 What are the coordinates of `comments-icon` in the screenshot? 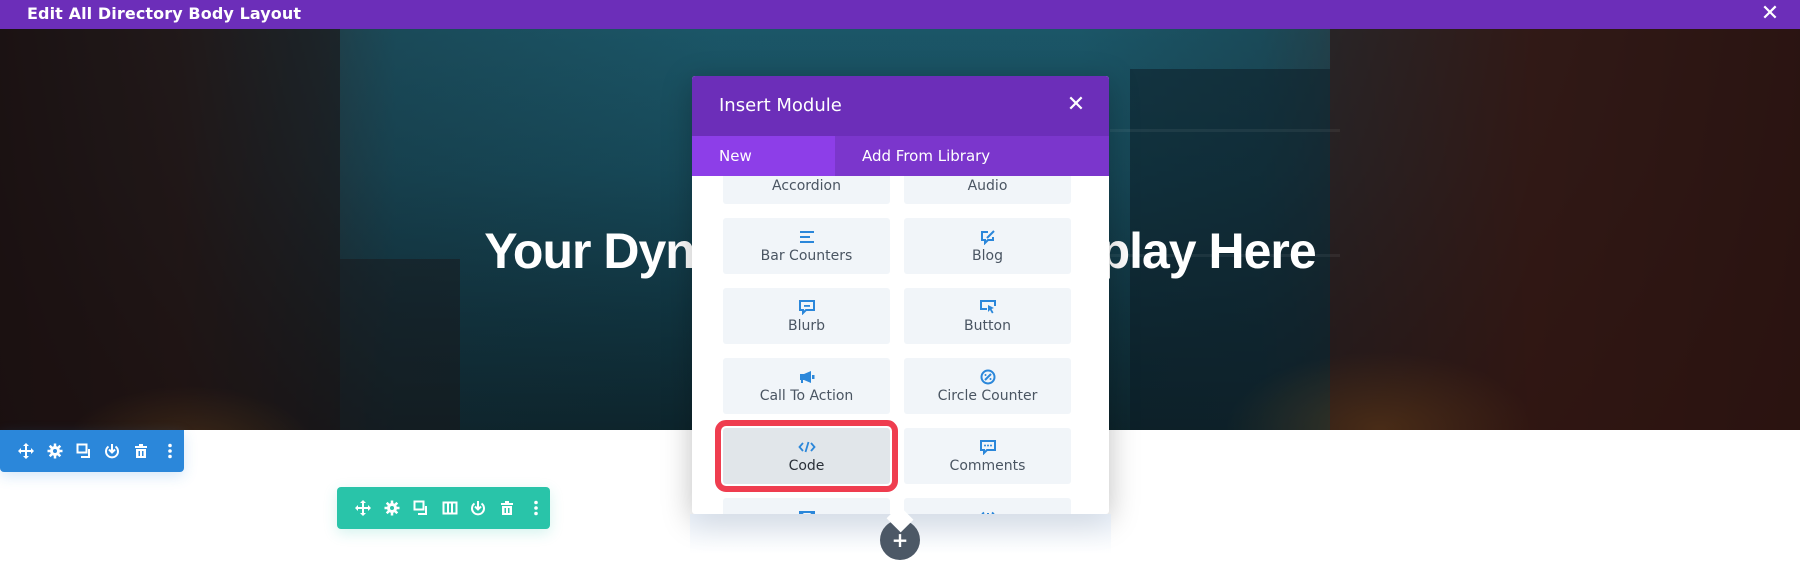 It's located at (988, 447).